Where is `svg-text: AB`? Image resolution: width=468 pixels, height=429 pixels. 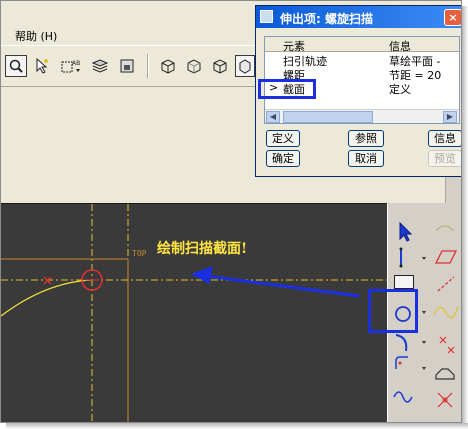
svg-text: AB is located at coordinates (76, 63).